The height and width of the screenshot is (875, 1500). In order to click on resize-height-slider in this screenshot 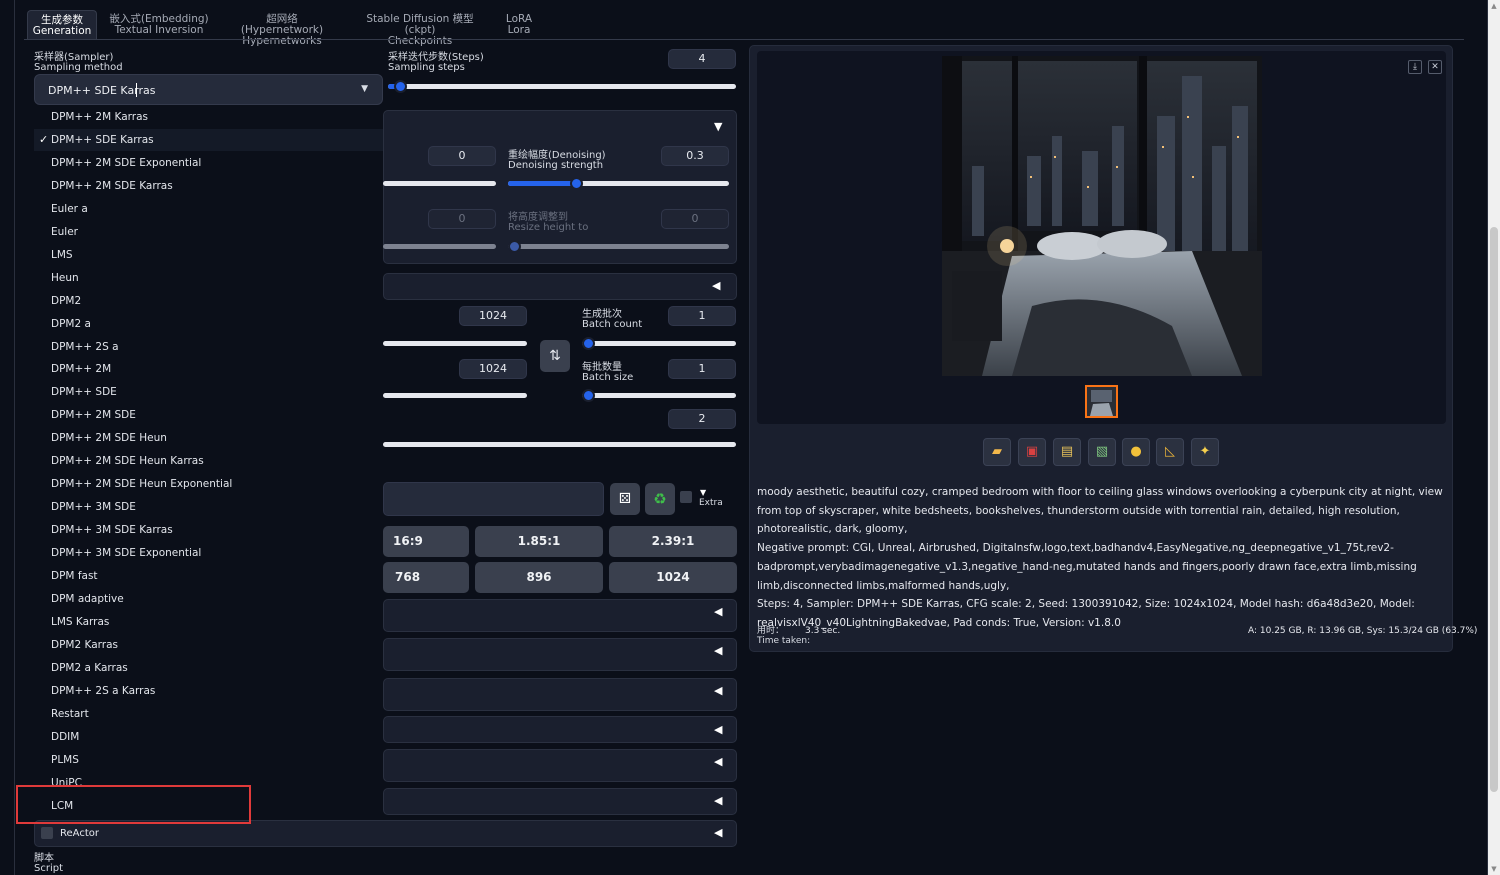, I will do `click(618, 246)`.